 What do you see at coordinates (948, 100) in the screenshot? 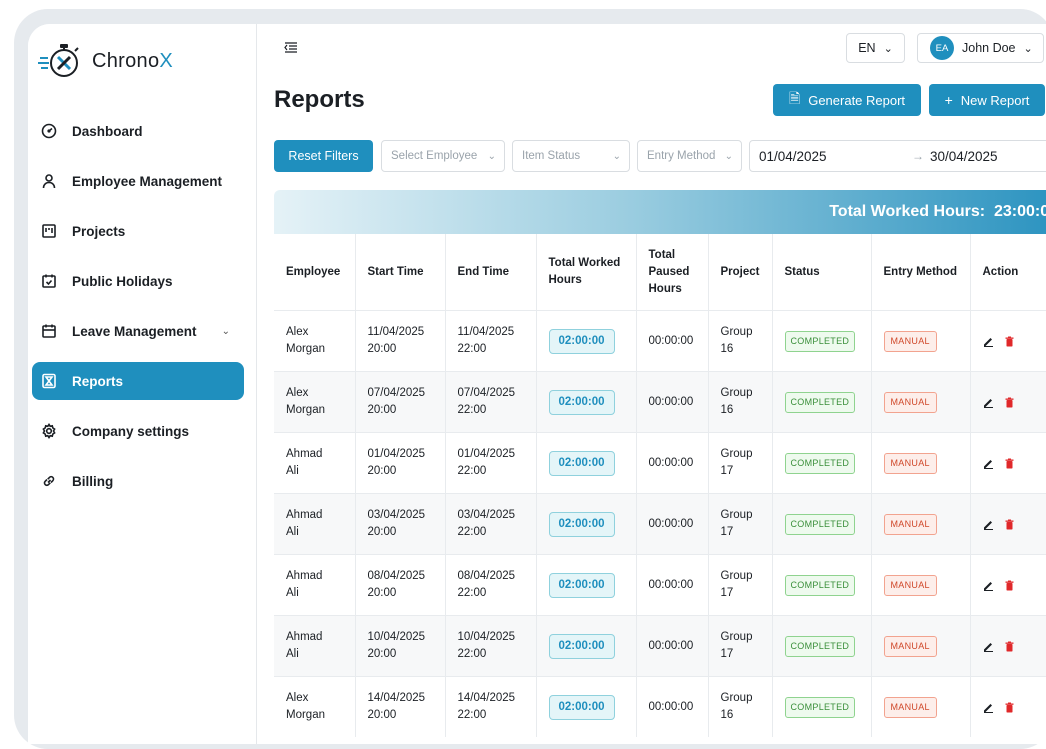
I see `plus-icon: +` at bounding box center [948, 100].